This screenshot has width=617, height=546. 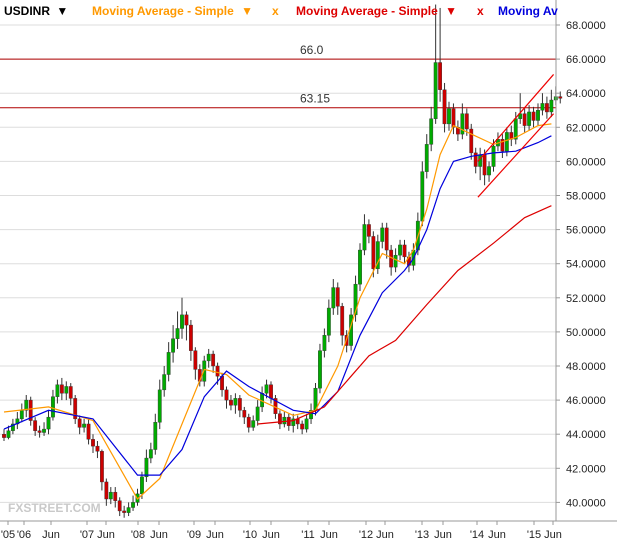 What do you see at coordinates (54, 508) in the screenshot?
I see `watermark: FXSTREET.COM` at bounding box center [54, 508].